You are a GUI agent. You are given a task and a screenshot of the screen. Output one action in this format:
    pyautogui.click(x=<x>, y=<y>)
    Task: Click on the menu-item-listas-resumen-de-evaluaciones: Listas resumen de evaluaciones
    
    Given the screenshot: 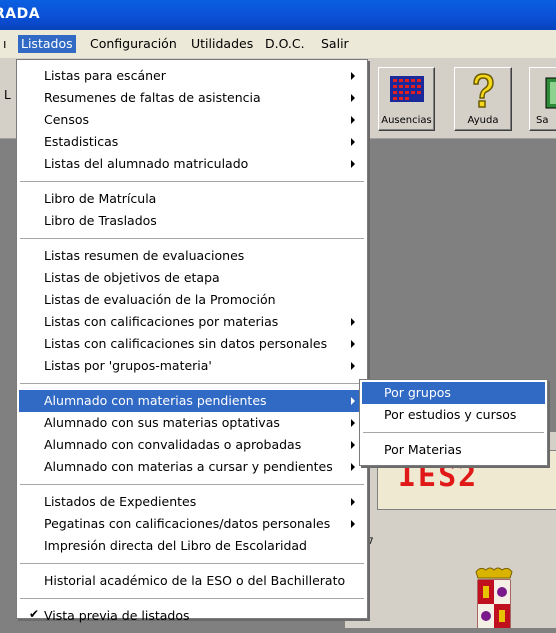 What is the action you would take?
    pyautogui.click(x=192, y=256)
    